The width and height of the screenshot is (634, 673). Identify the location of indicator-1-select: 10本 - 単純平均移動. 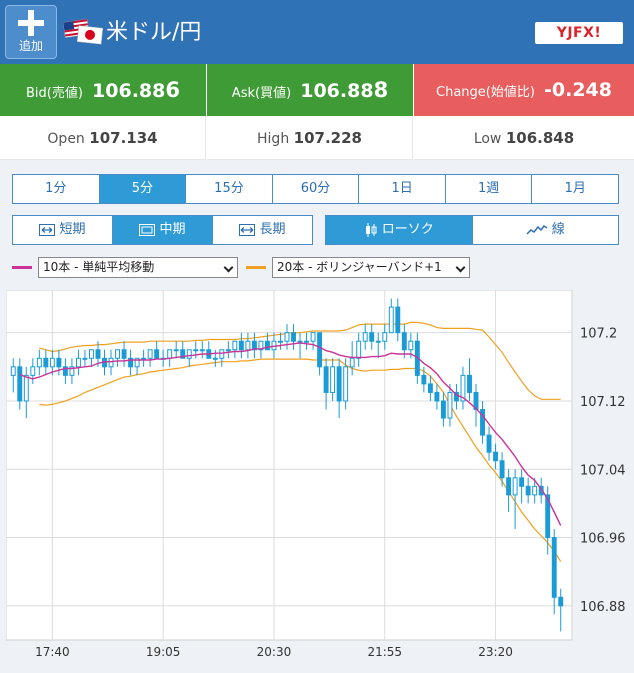
(138, 267).